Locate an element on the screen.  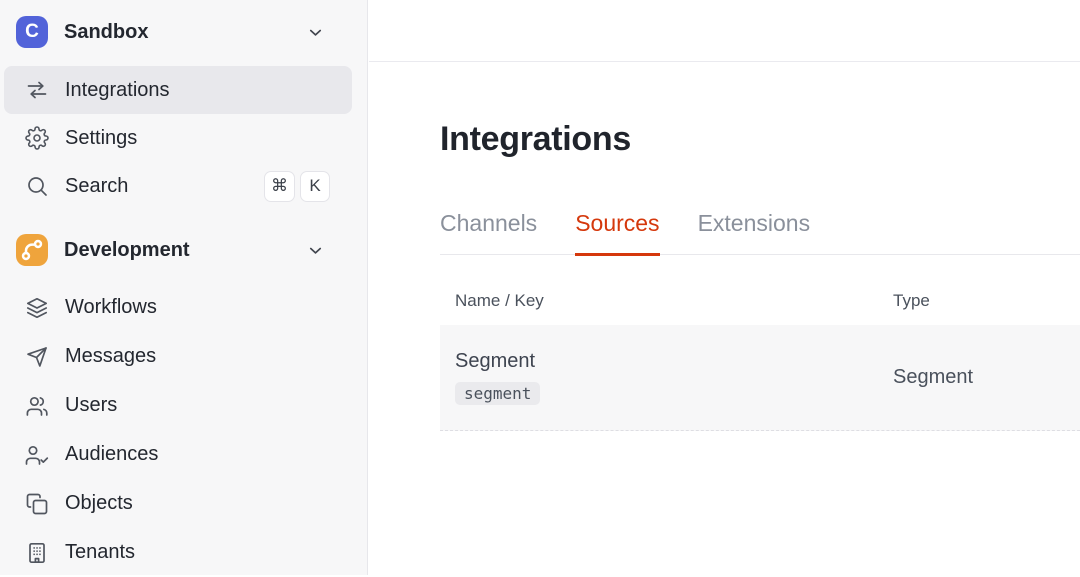
source-name: Segment is located at coordinates (495, 361).